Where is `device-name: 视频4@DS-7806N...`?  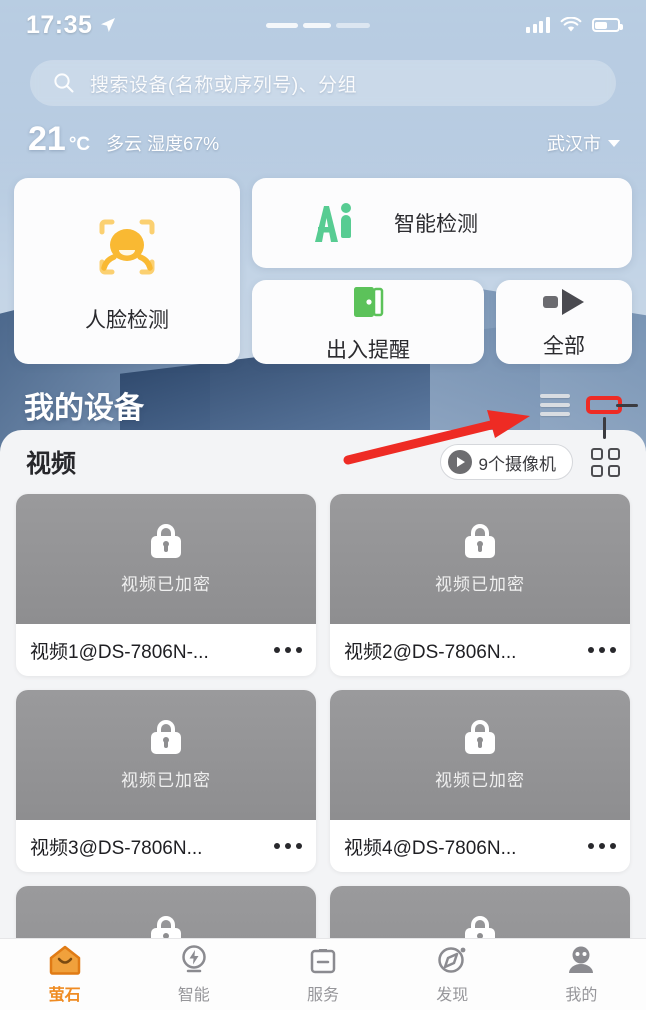 device-name: 视频4@DS-7806N... is located at coordinates (430, 848).